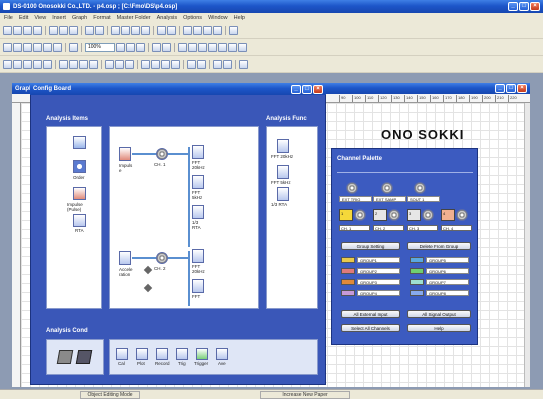 This screenshot has width=543, height=399. I want to click on zoom-combo: 100%, so click(100, 47).